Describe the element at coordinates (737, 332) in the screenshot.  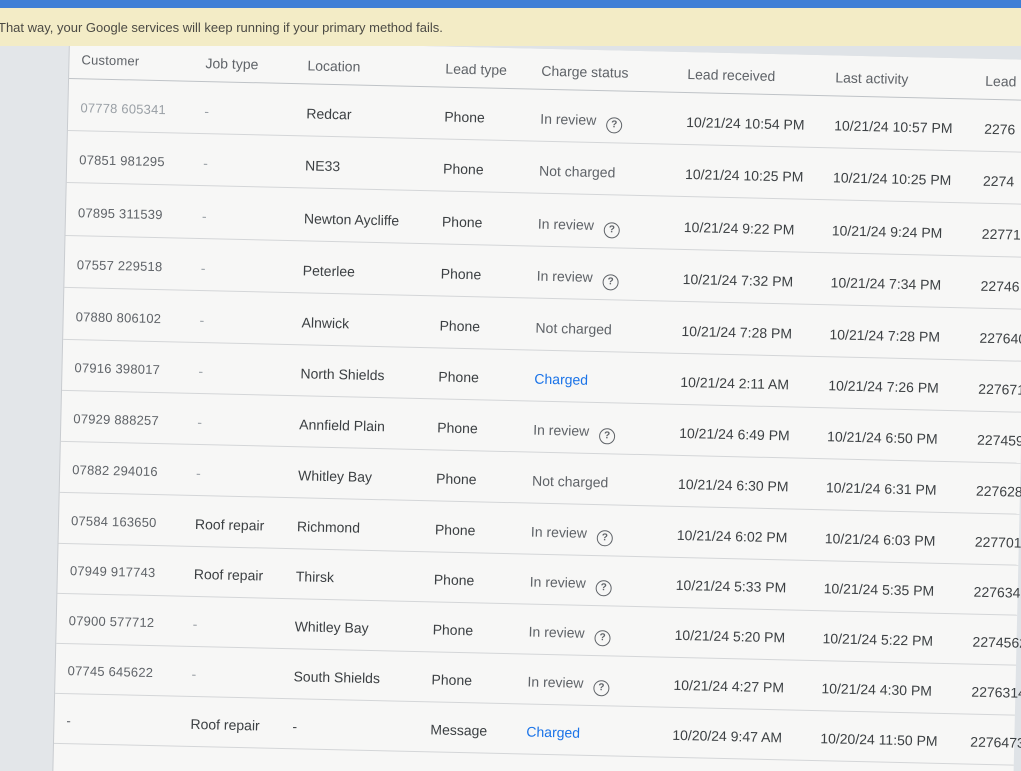
I see `lead-received-cell: 10/21/24 7:28 PM` at that location.